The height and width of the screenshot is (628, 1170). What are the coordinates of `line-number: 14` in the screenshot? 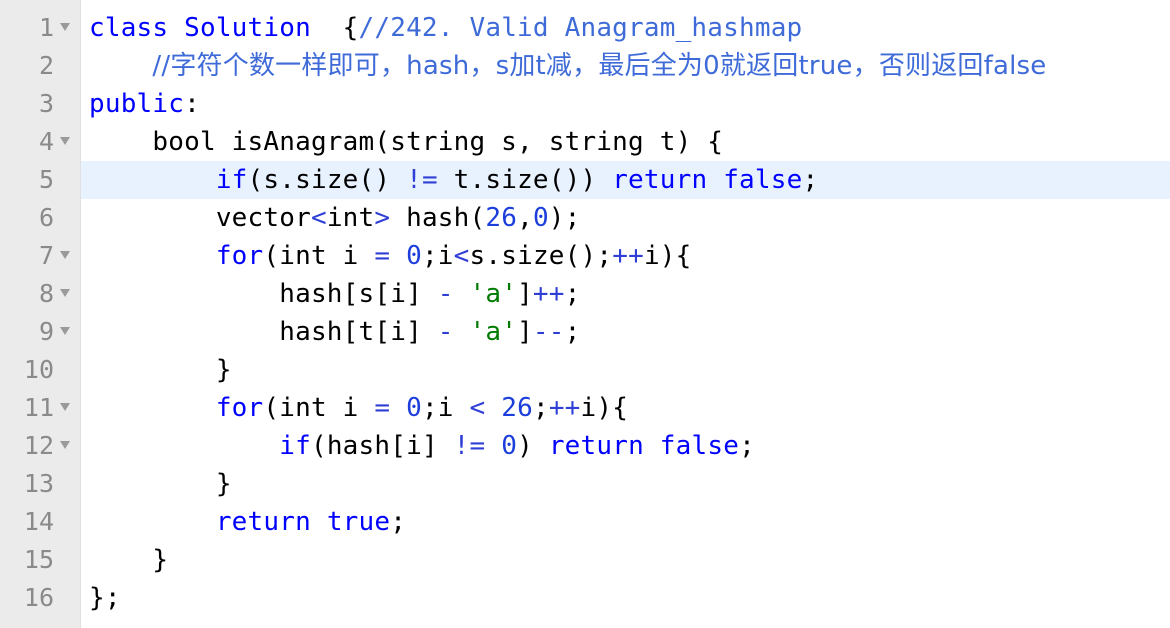 It's located at (38, 521).